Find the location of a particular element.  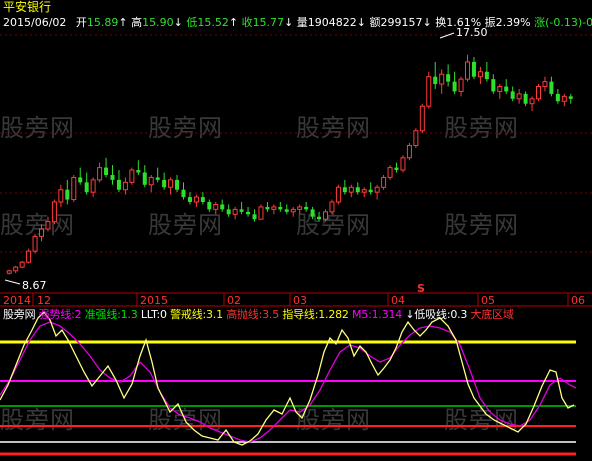

x-axis-label: 04 is located at coordinates (398, 300).